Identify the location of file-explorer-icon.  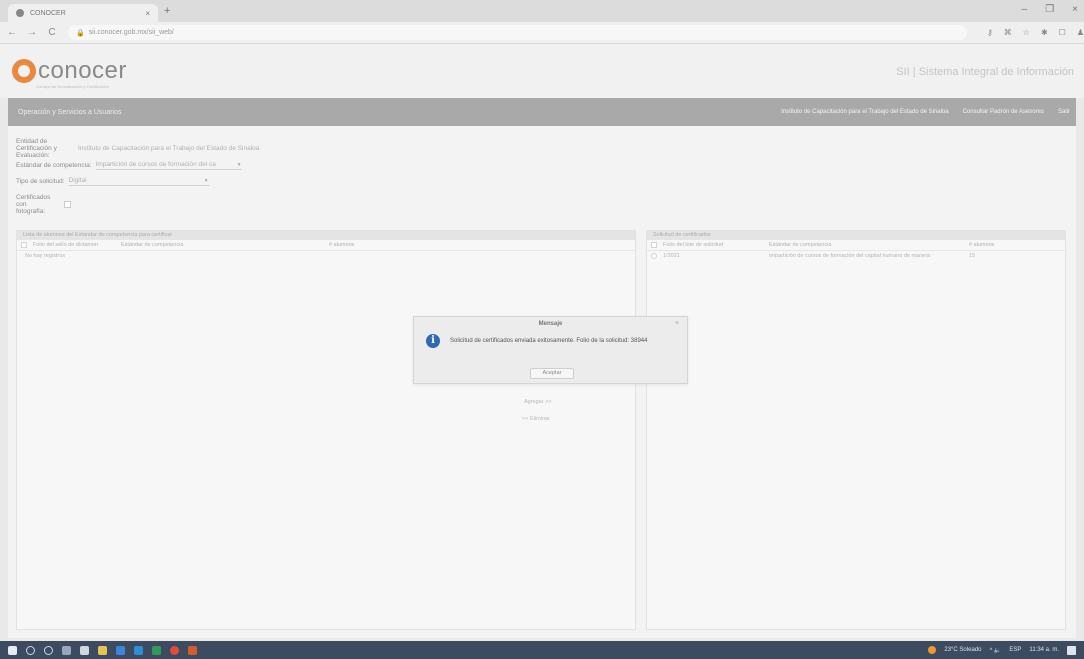
(102, 650).